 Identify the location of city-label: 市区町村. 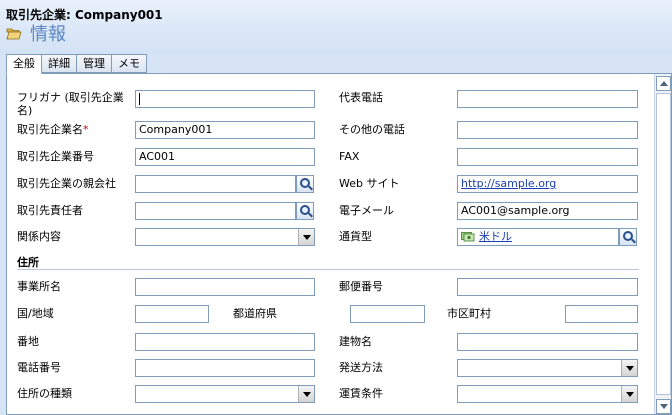
(469, 313).